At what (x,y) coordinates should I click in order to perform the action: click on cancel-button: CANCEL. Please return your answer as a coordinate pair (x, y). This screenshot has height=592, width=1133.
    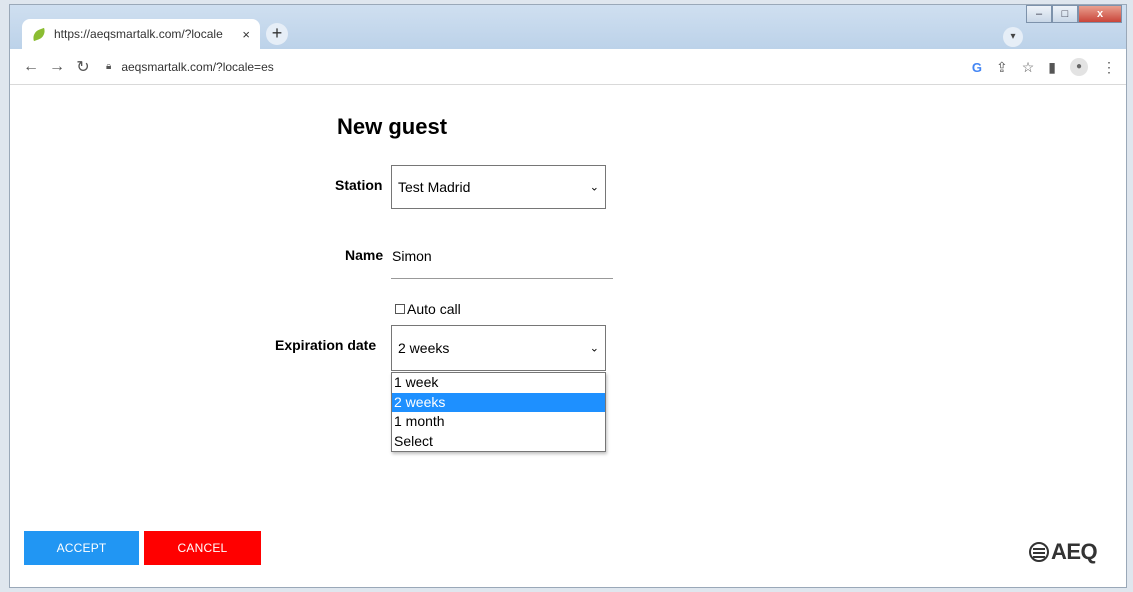
    Looking at the image, I should click on (202, 548).